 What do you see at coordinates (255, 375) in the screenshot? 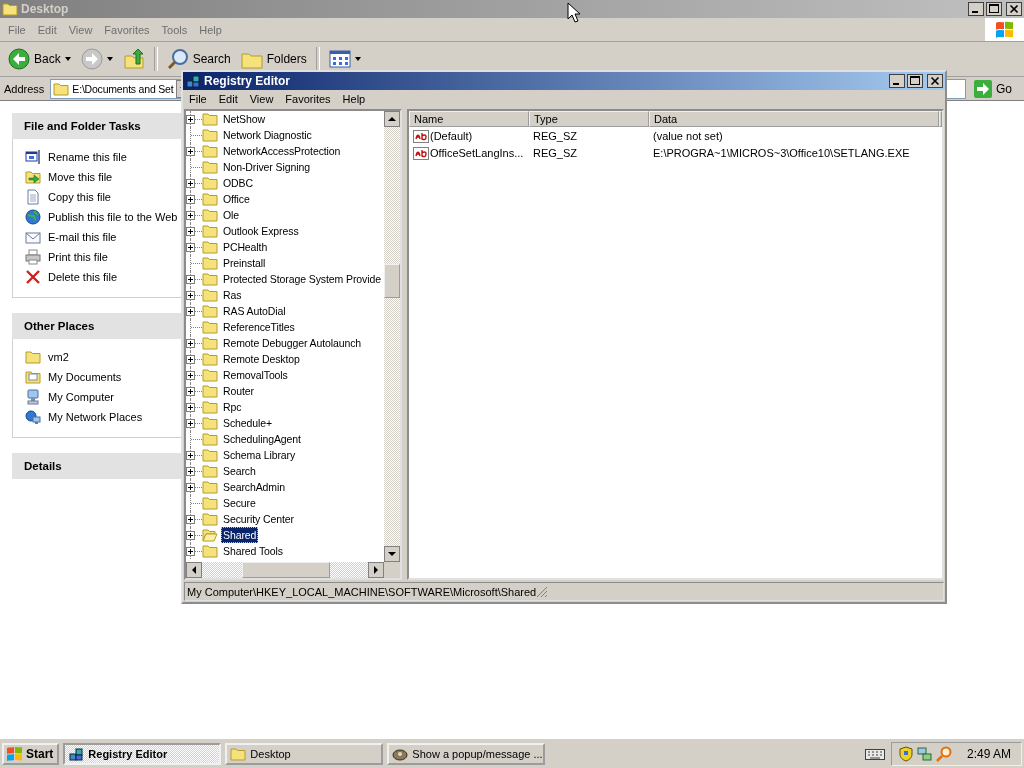
I see `tree-item: RemovalTools` at bounding box center [255, 375].